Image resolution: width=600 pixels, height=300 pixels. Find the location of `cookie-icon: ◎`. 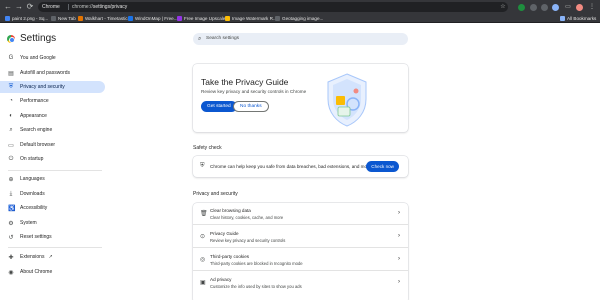

cookie-icon: ◎ is located at coordinates (203, 260).